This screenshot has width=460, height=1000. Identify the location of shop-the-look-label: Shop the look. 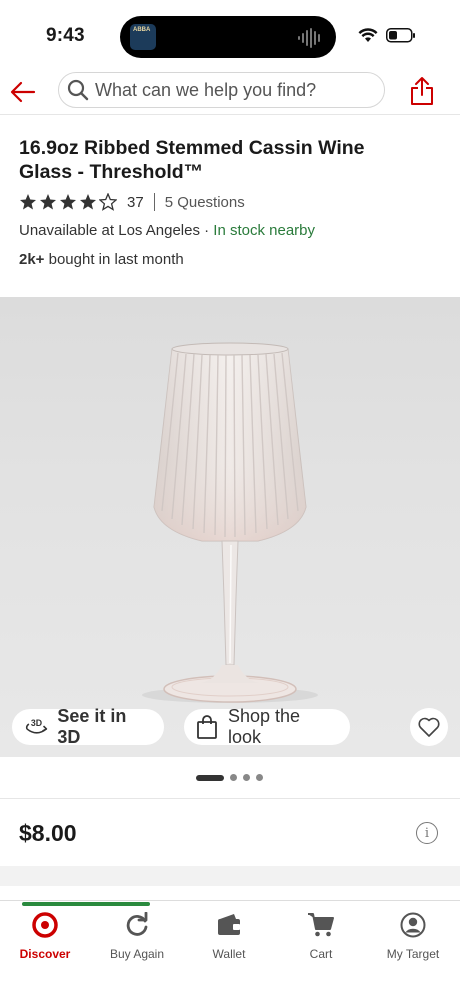
(264, 726).